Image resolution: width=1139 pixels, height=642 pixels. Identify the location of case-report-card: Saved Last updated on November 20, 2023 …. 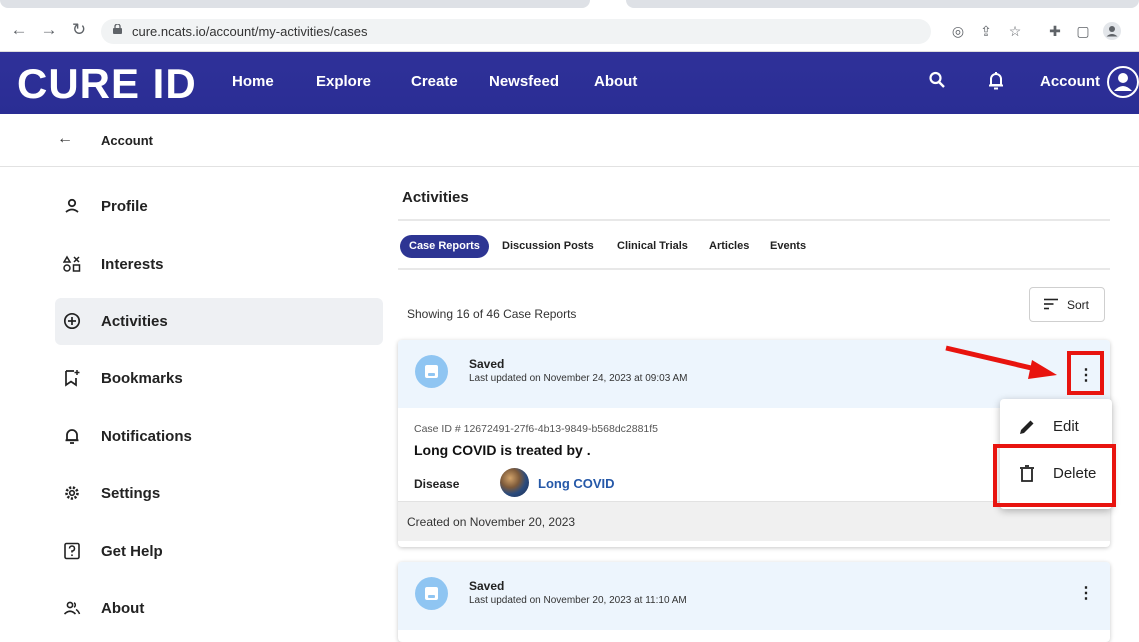
(754, 602).